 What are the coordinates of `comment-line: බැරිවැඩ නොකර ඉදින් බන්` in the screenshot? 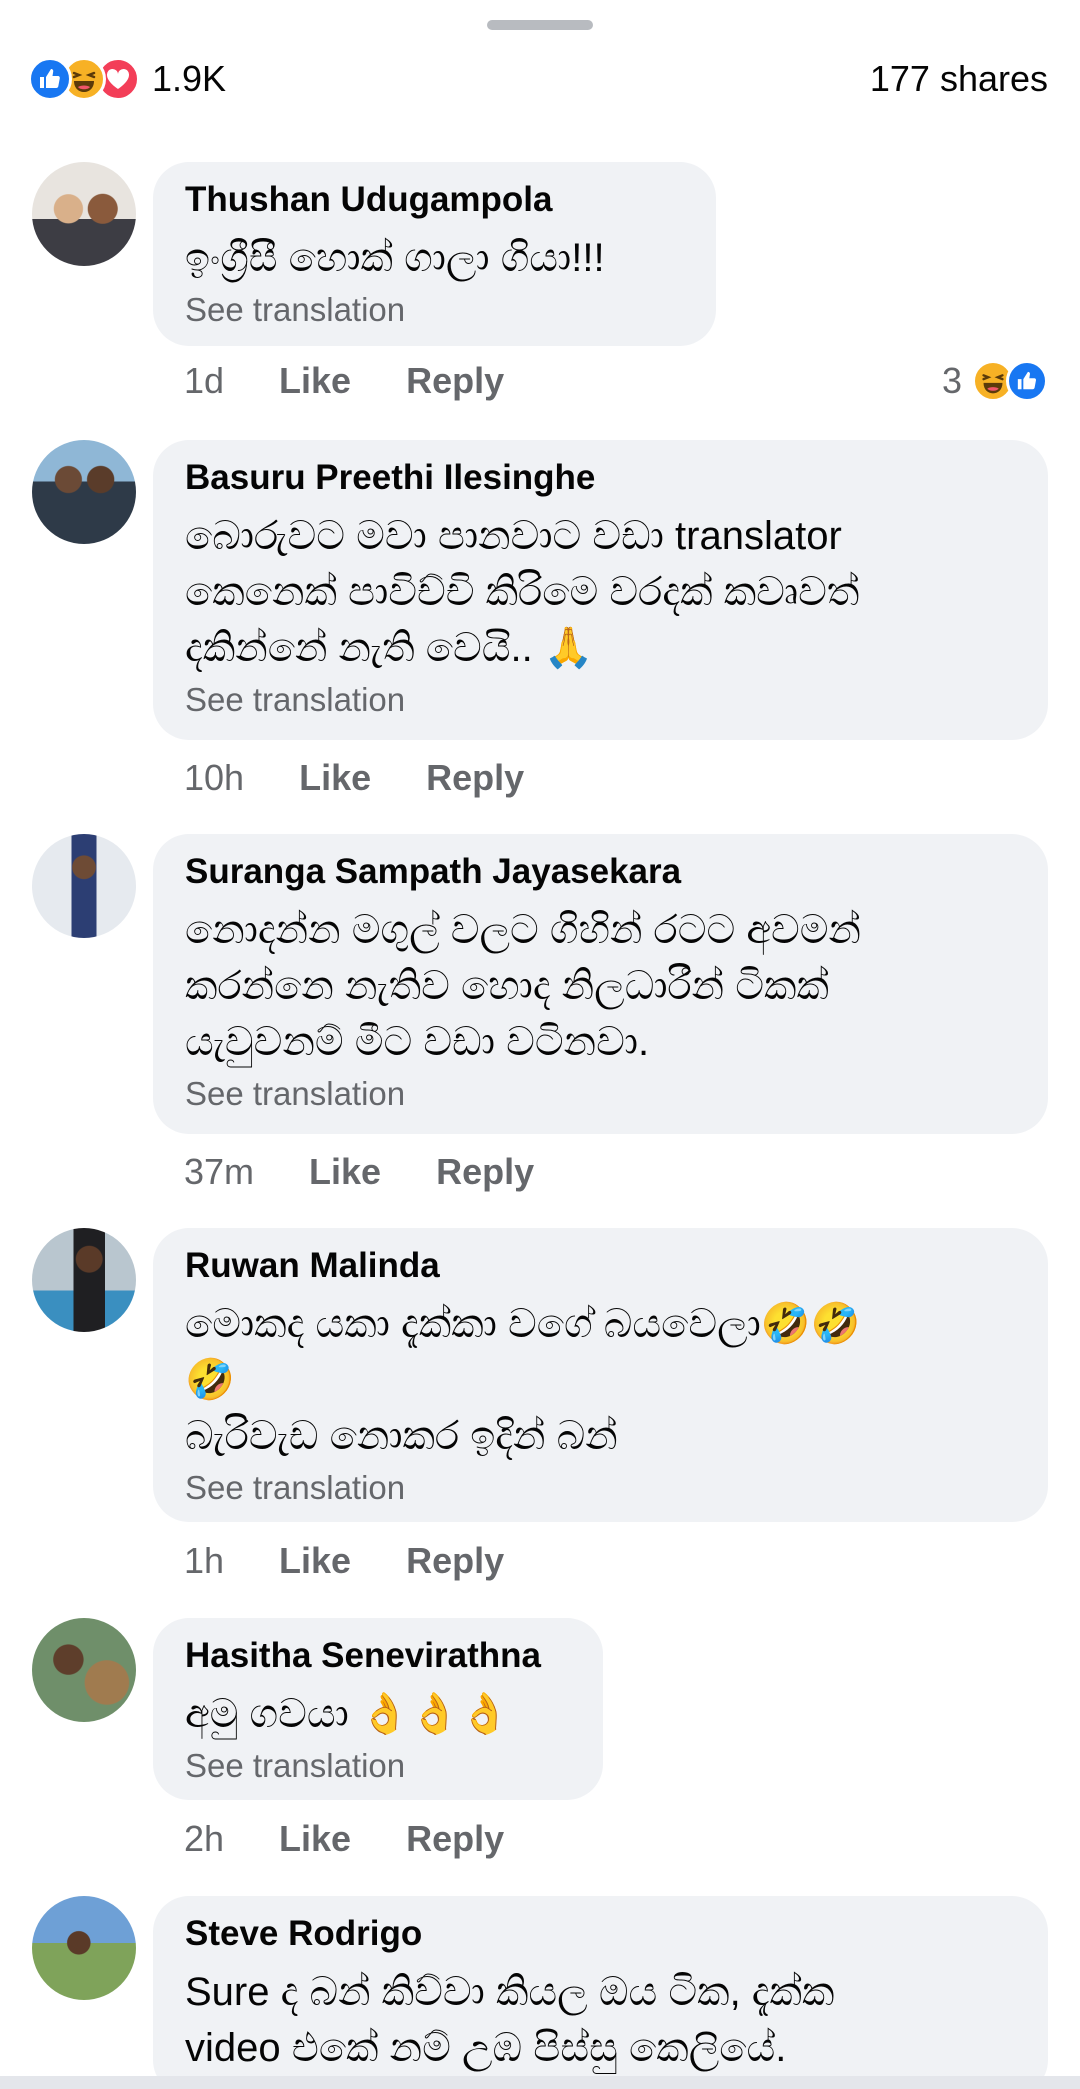 It's located at (401, 1436).